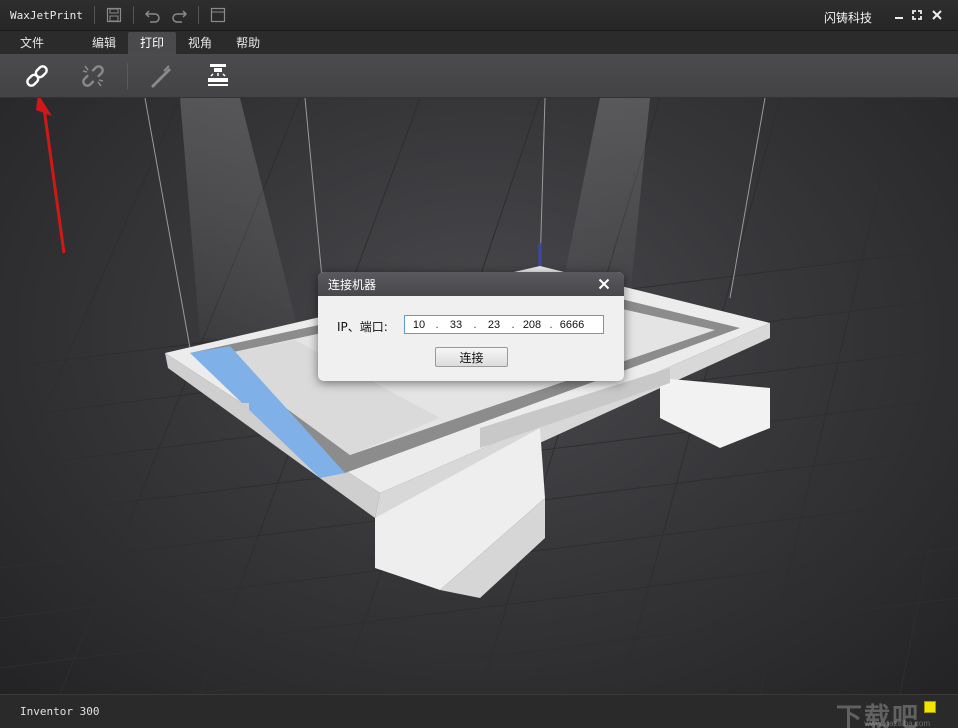  I want to click on toolbar, so click(479, 76).